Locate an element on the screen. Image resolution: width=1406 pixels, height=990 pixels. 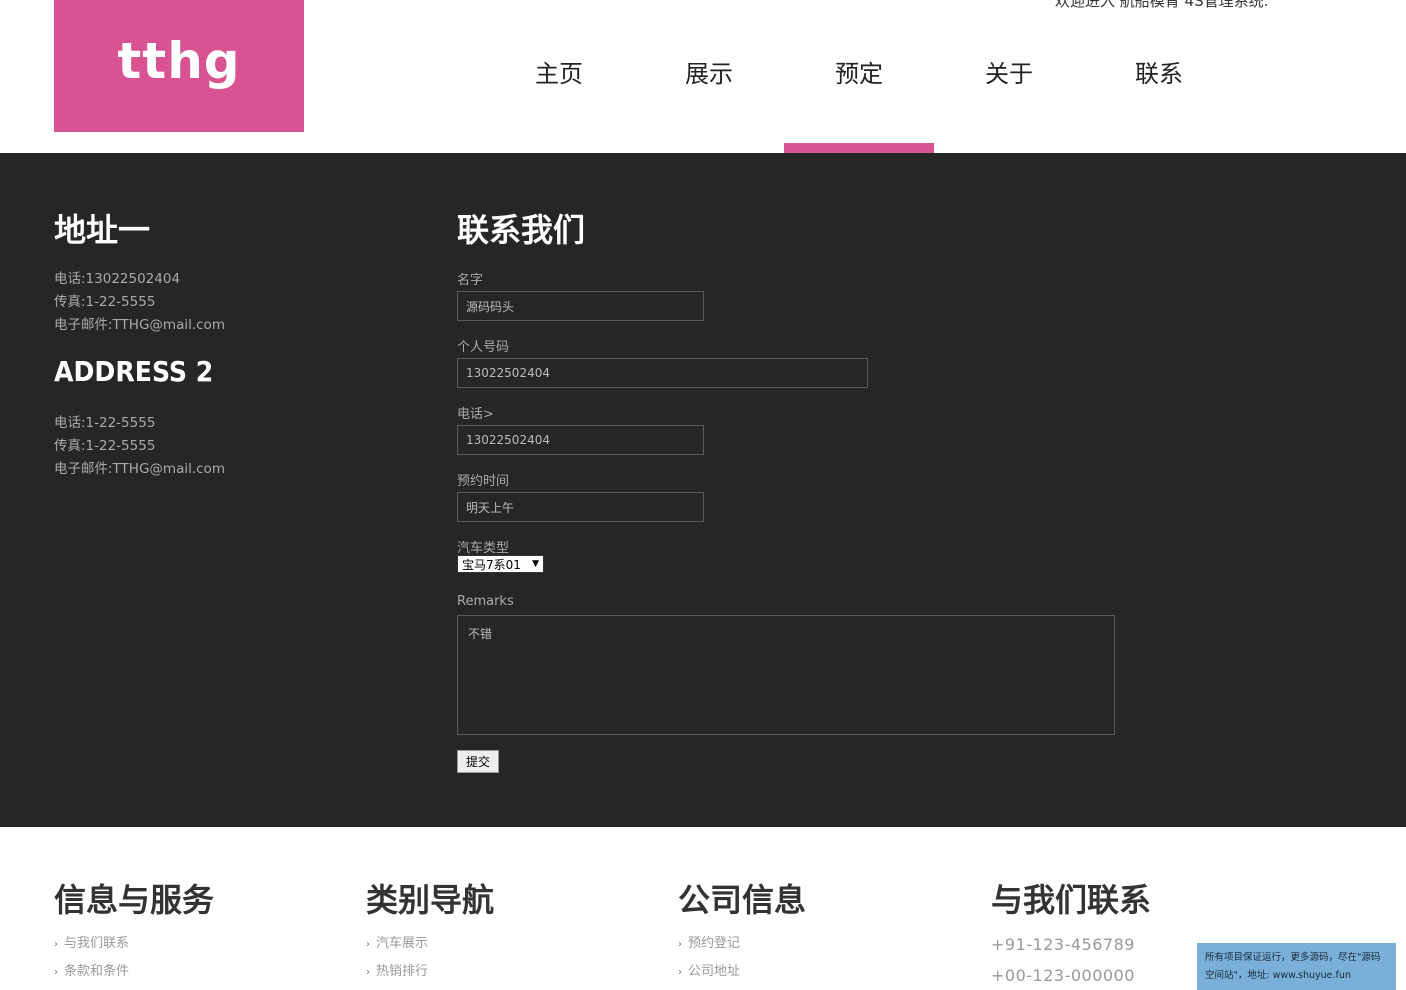
address2-fax: 传真:1-22-5555 is located at coordinates (105, 446).